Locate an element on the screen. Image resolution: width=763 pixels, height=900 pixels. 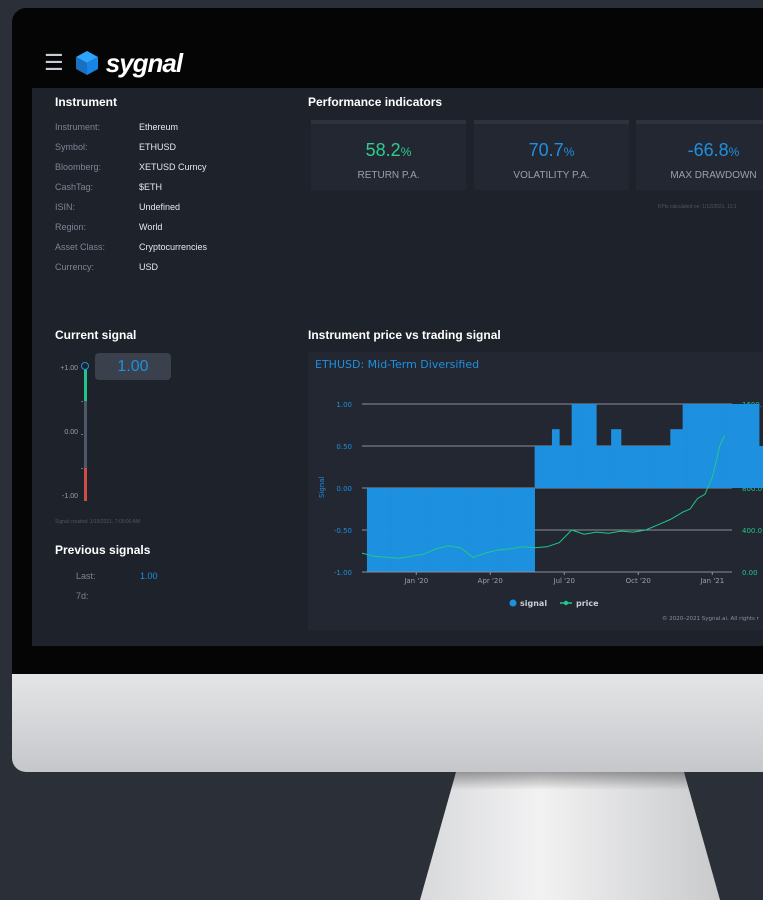
kpi-calc-note: KPIs calculated on: 1/12/2021, 11:1 is located at coordinates (697, 207).